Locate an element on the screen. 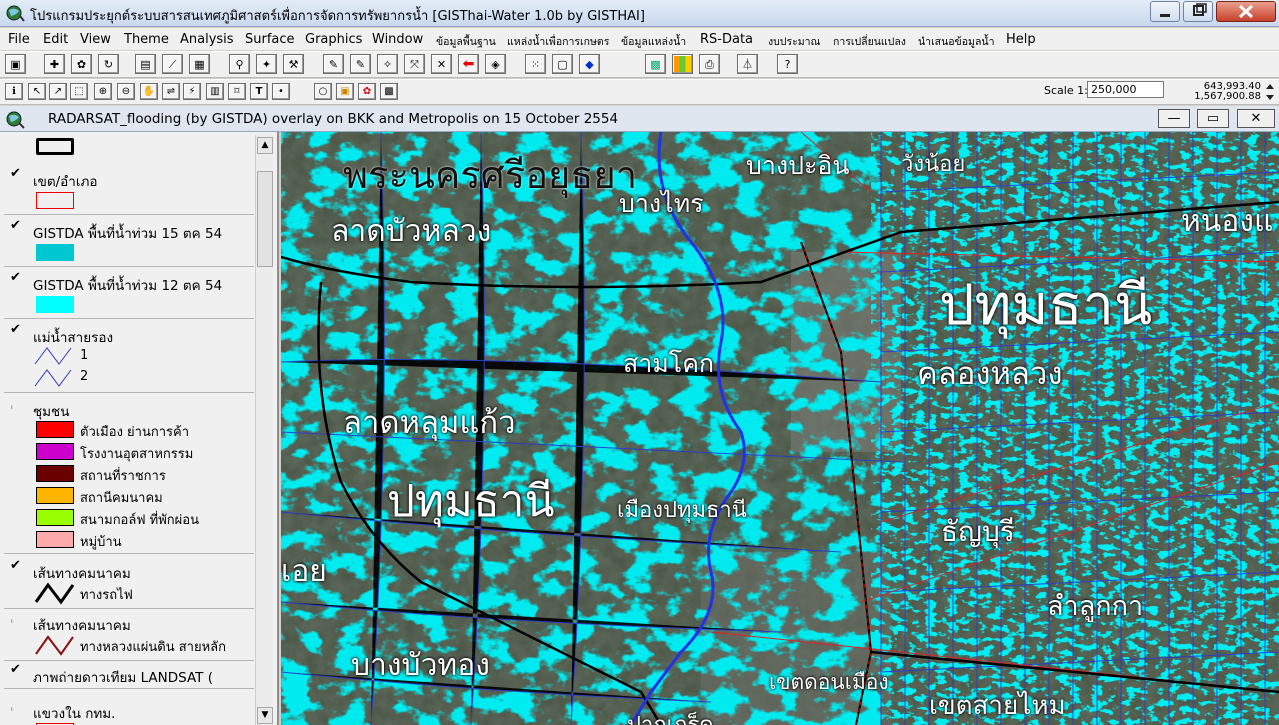 Image resolution: width=1279 pixels, height=725 pixels. select-by-theme-icon: ✎ is located at coordinates (360, 64).